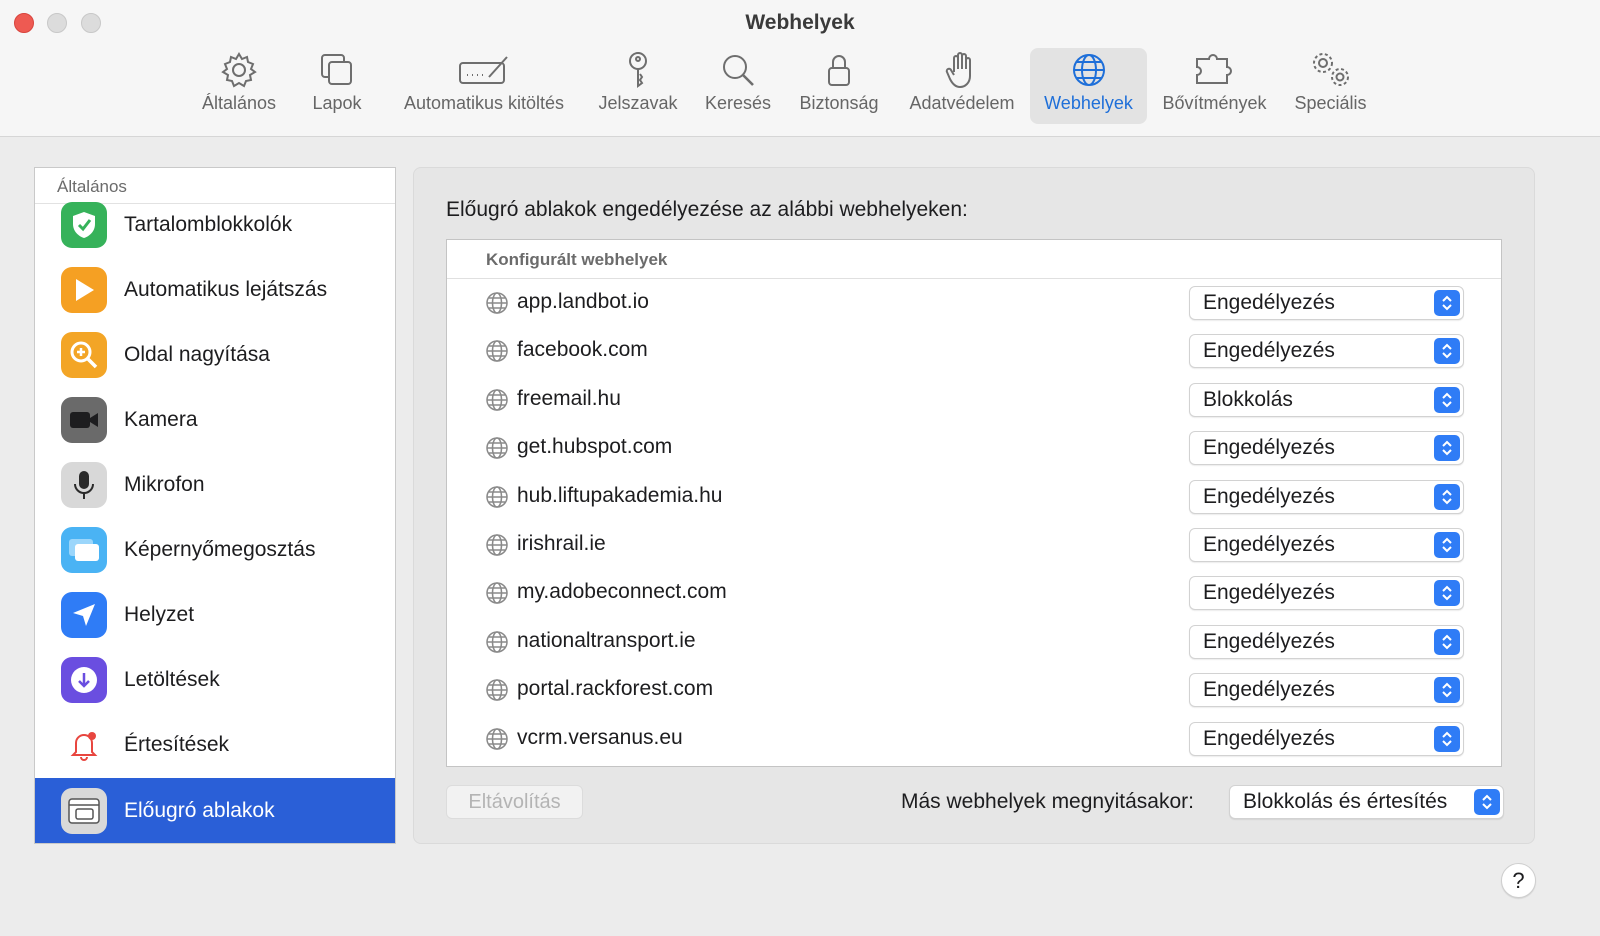 The image size is (1600, 936). I want to click on tab-tabs: Lapok, so click(337, 86).